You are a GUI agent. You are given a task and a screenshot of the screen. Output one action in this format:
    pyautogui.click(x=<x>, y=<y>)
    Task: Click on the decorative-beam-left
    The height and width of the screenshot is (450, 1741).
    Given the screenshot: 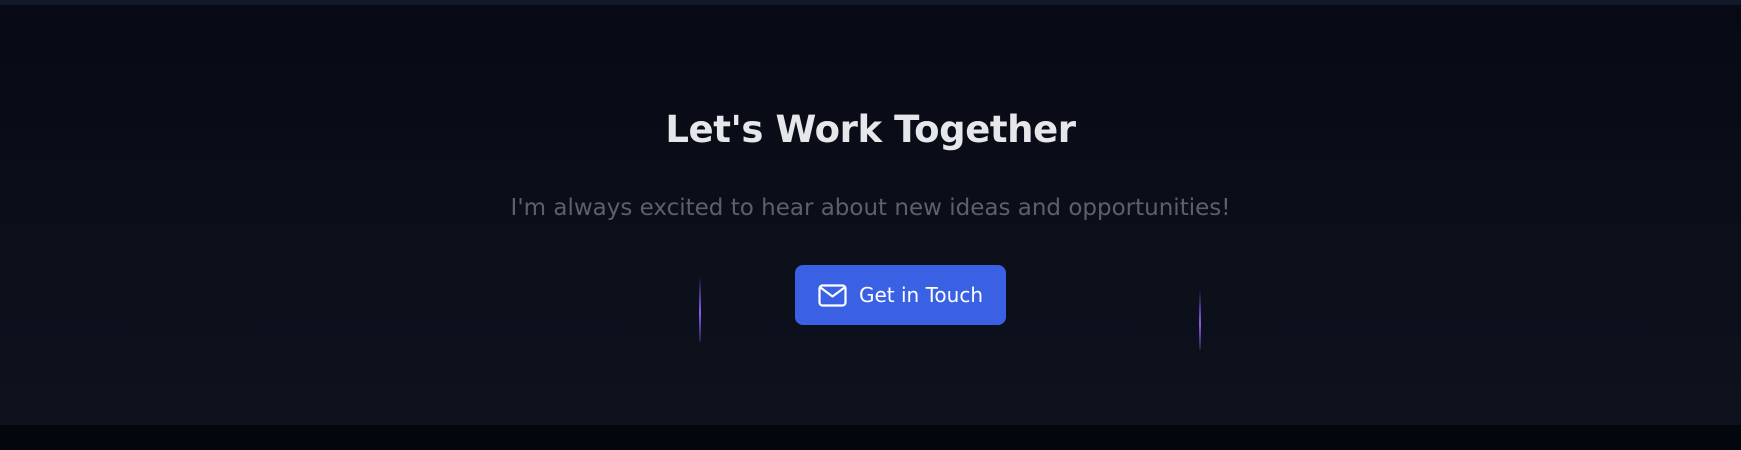 What is the action you would take?
    pyautogui.click(x=700, y=309)
    